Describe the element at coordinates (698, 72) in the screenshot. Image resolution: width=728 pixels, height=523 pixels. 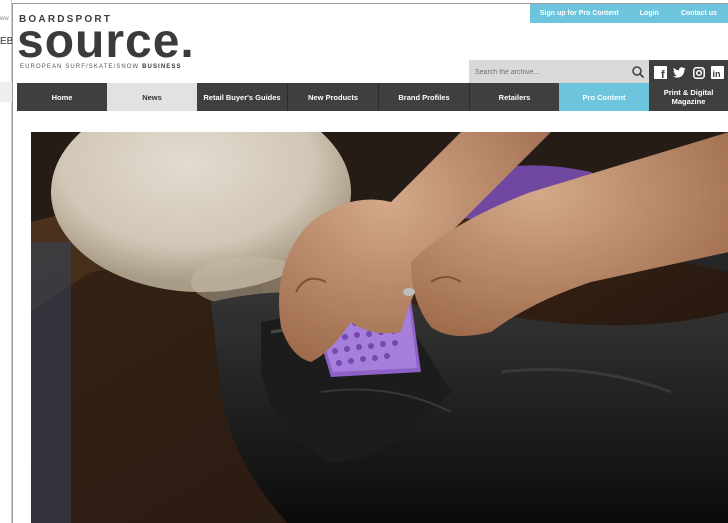
I see `instagram-icon` at that location.